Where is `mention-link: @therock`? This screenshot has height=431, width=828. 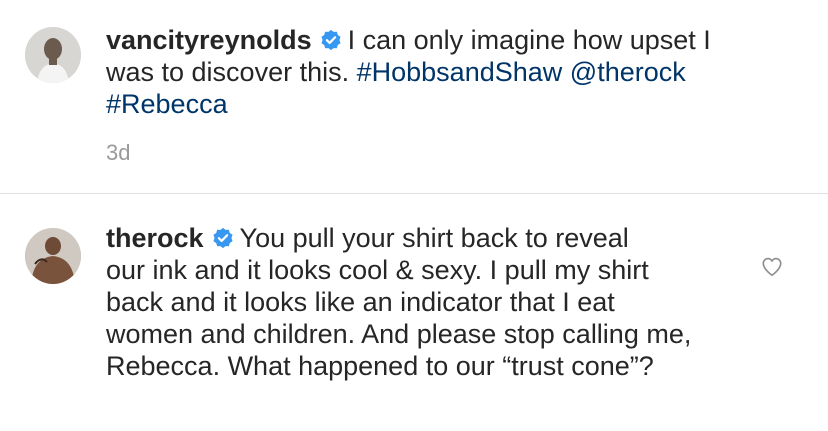 mention-link: @therock is located at coordinates (628, 72).